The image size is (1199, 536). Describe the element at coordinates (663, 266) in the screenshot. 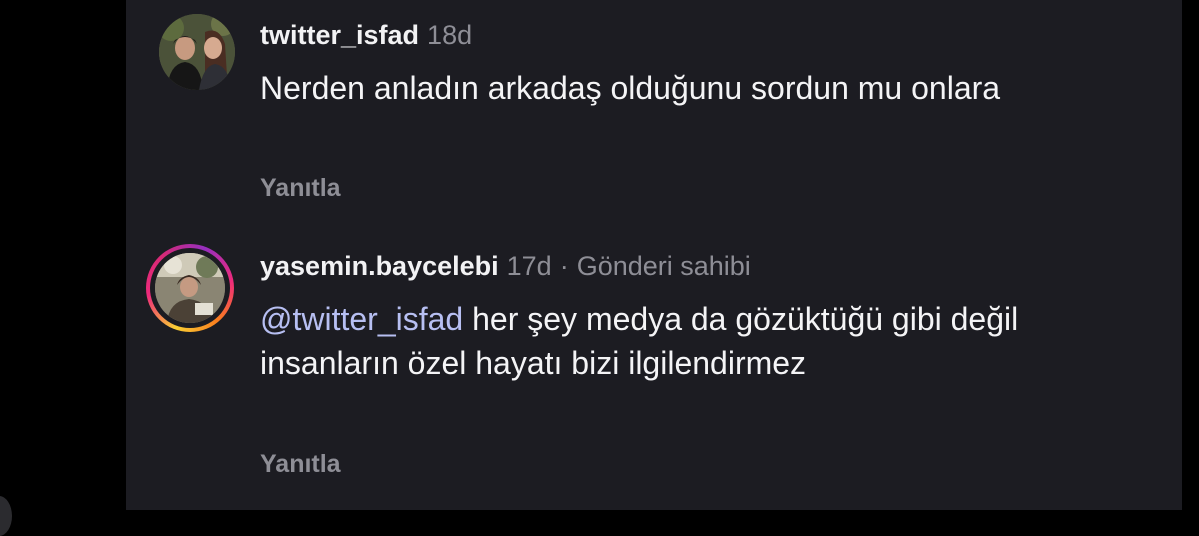

I see `post-owner-badge: Gönderi sahibi` at that location.